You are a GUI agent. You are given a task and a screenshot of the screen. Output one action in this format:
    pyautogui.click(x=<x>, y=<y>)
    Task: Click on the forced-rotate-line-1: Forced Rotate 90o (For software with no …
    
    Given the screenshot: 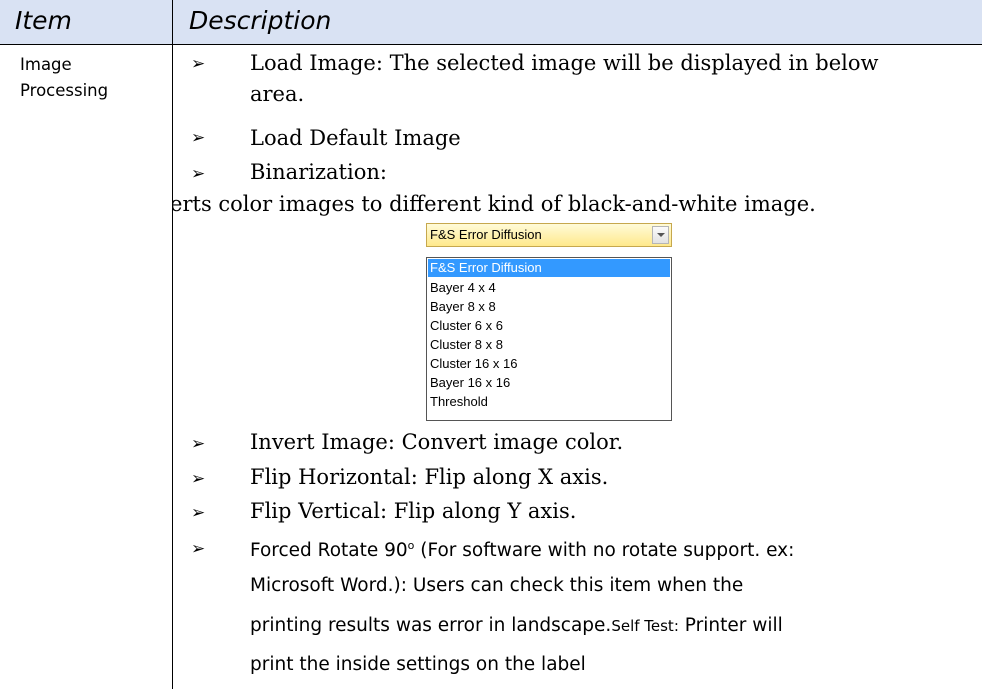 What is the action you would take?
    pyautogui.click(x=522, y=548)
    